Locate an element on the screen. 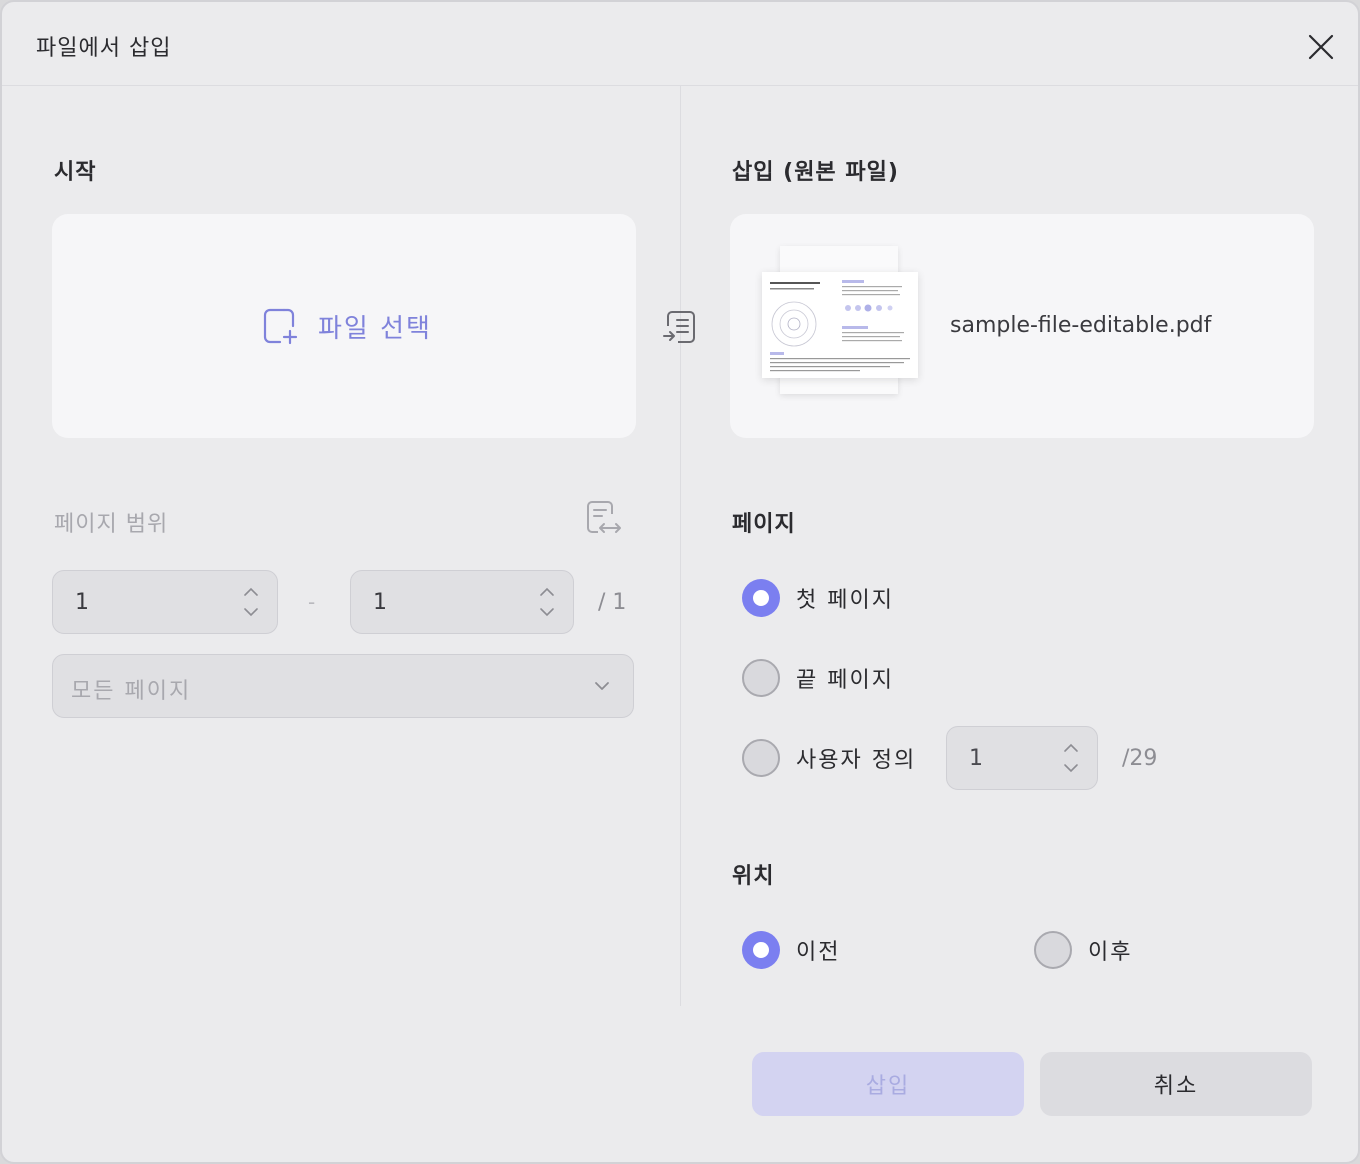  radio-before: 이전 is located at coordinates (791, 950).